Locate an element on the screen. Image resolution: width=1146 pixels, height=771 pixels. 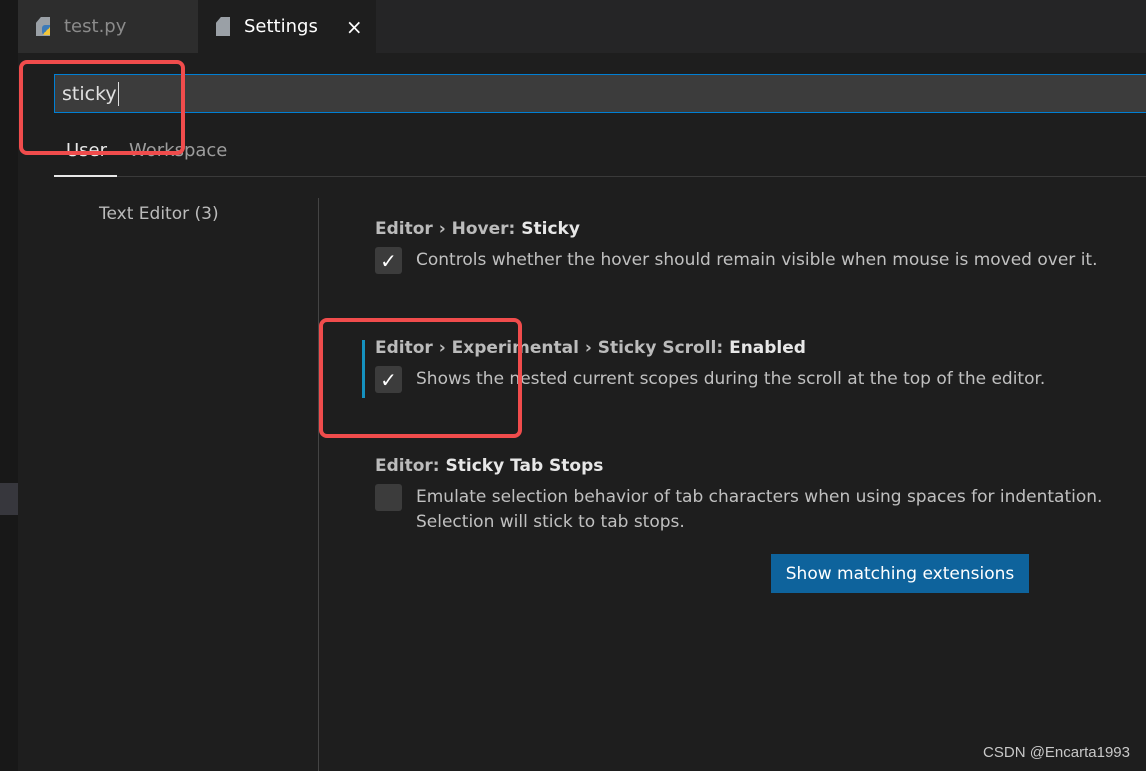
watermark: CSDN @Encarta1993 is located at coordinates (1056, 752).